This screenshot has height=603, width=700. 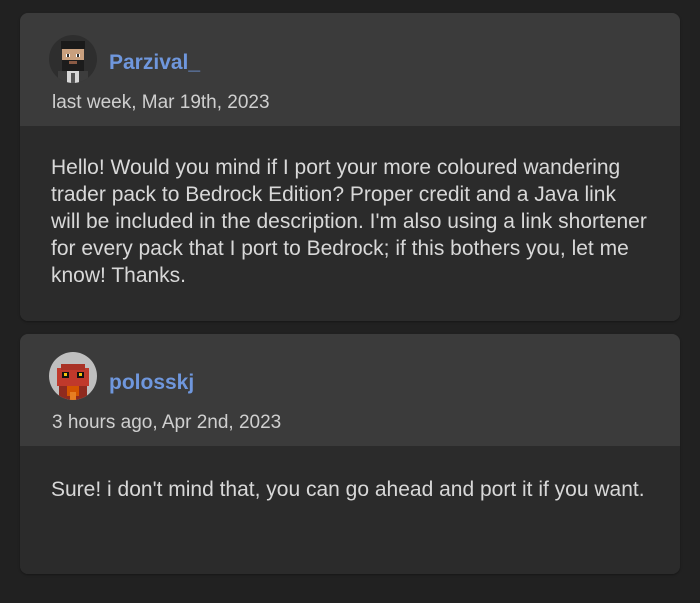 What do you see at coordinates (161, 102) in the screenshot?
I see `comment-timestamp: last week, Mar 19th, 2023` at bounding box center [161, 102].